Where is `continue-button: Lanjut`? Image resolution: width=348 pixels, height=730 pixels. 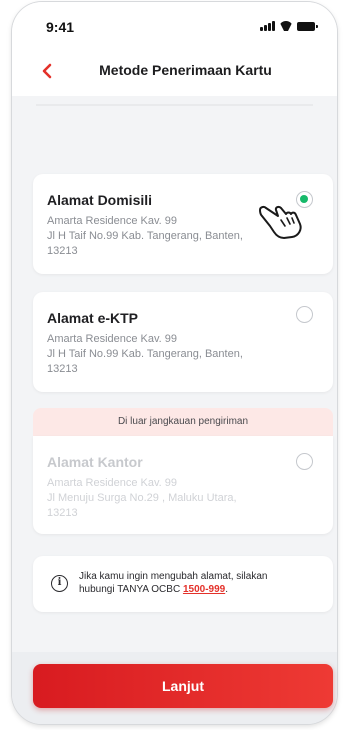
continue-button: Lanjut is located at coordinates (183, 686).